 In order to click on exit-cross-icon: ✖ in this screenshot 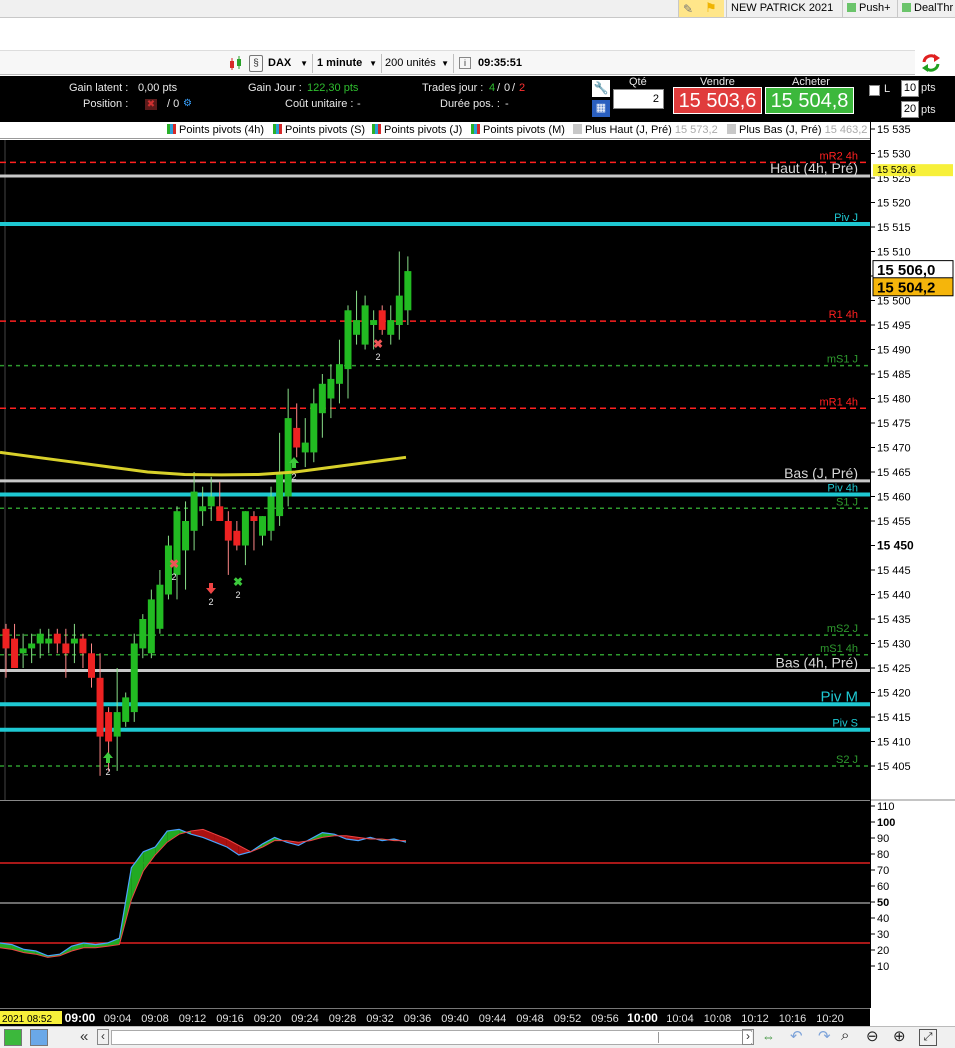, I will do `click(378, 344)`.